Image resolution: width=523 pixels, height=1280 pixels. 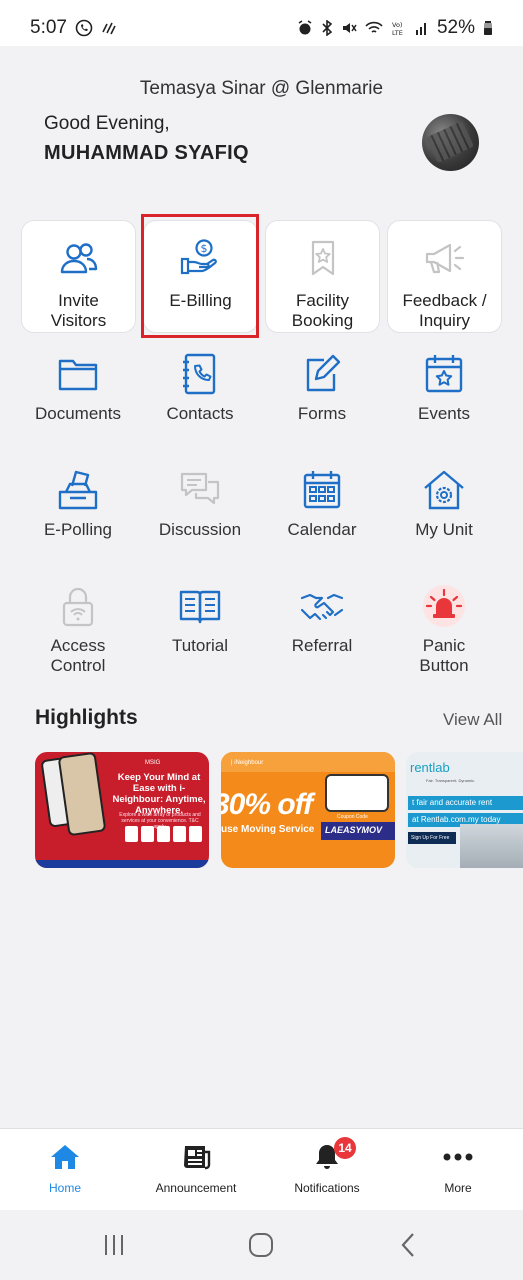 I want to click on tile-label: Booking, so click(x=322, y=320).